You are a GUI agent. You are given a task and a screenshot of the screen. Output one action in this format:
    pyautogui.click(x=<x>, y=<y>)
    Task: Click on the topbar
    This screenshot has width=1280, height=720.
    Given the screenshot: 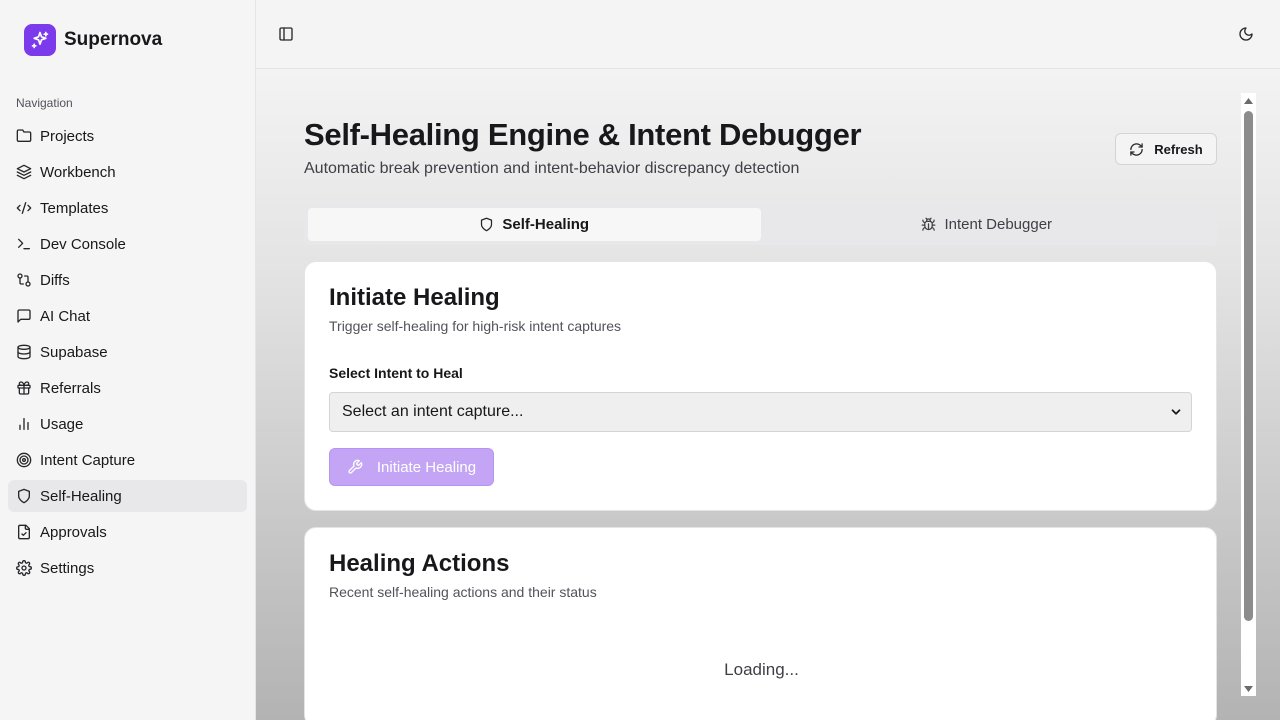 What is the action you would take?
    pyautogui.click(x=768, y=34)
    